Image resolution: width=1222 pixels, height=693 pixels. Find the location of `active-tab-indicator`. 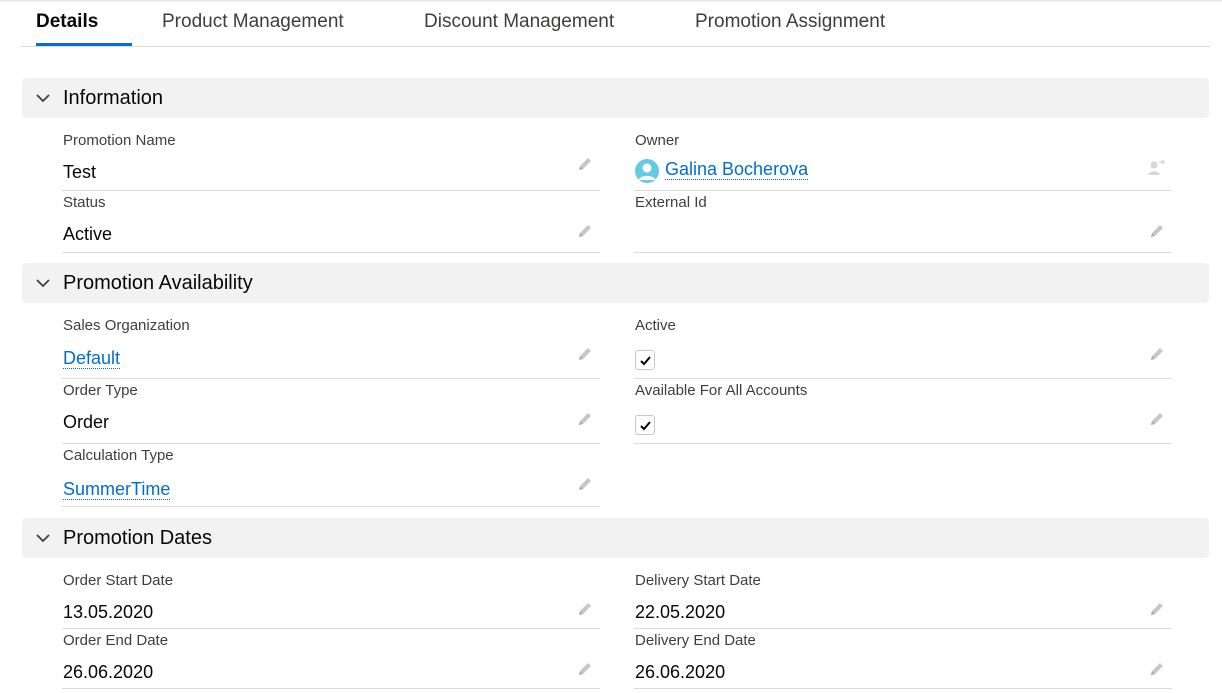

active-tab-indicator is located at coordinates (84, 44).